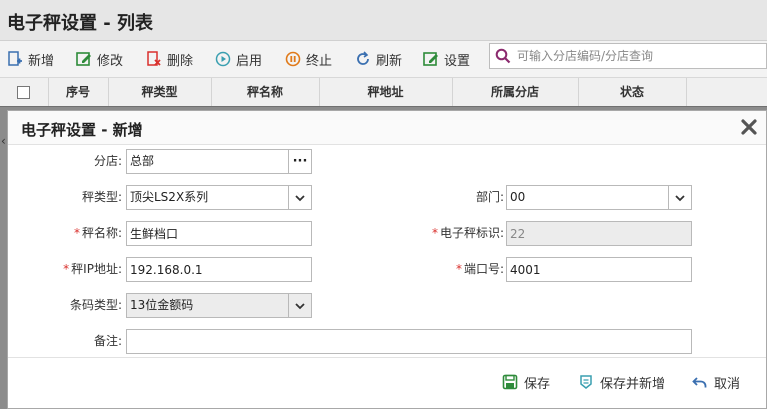  I want to click on edit-icon, so click(83, 59).